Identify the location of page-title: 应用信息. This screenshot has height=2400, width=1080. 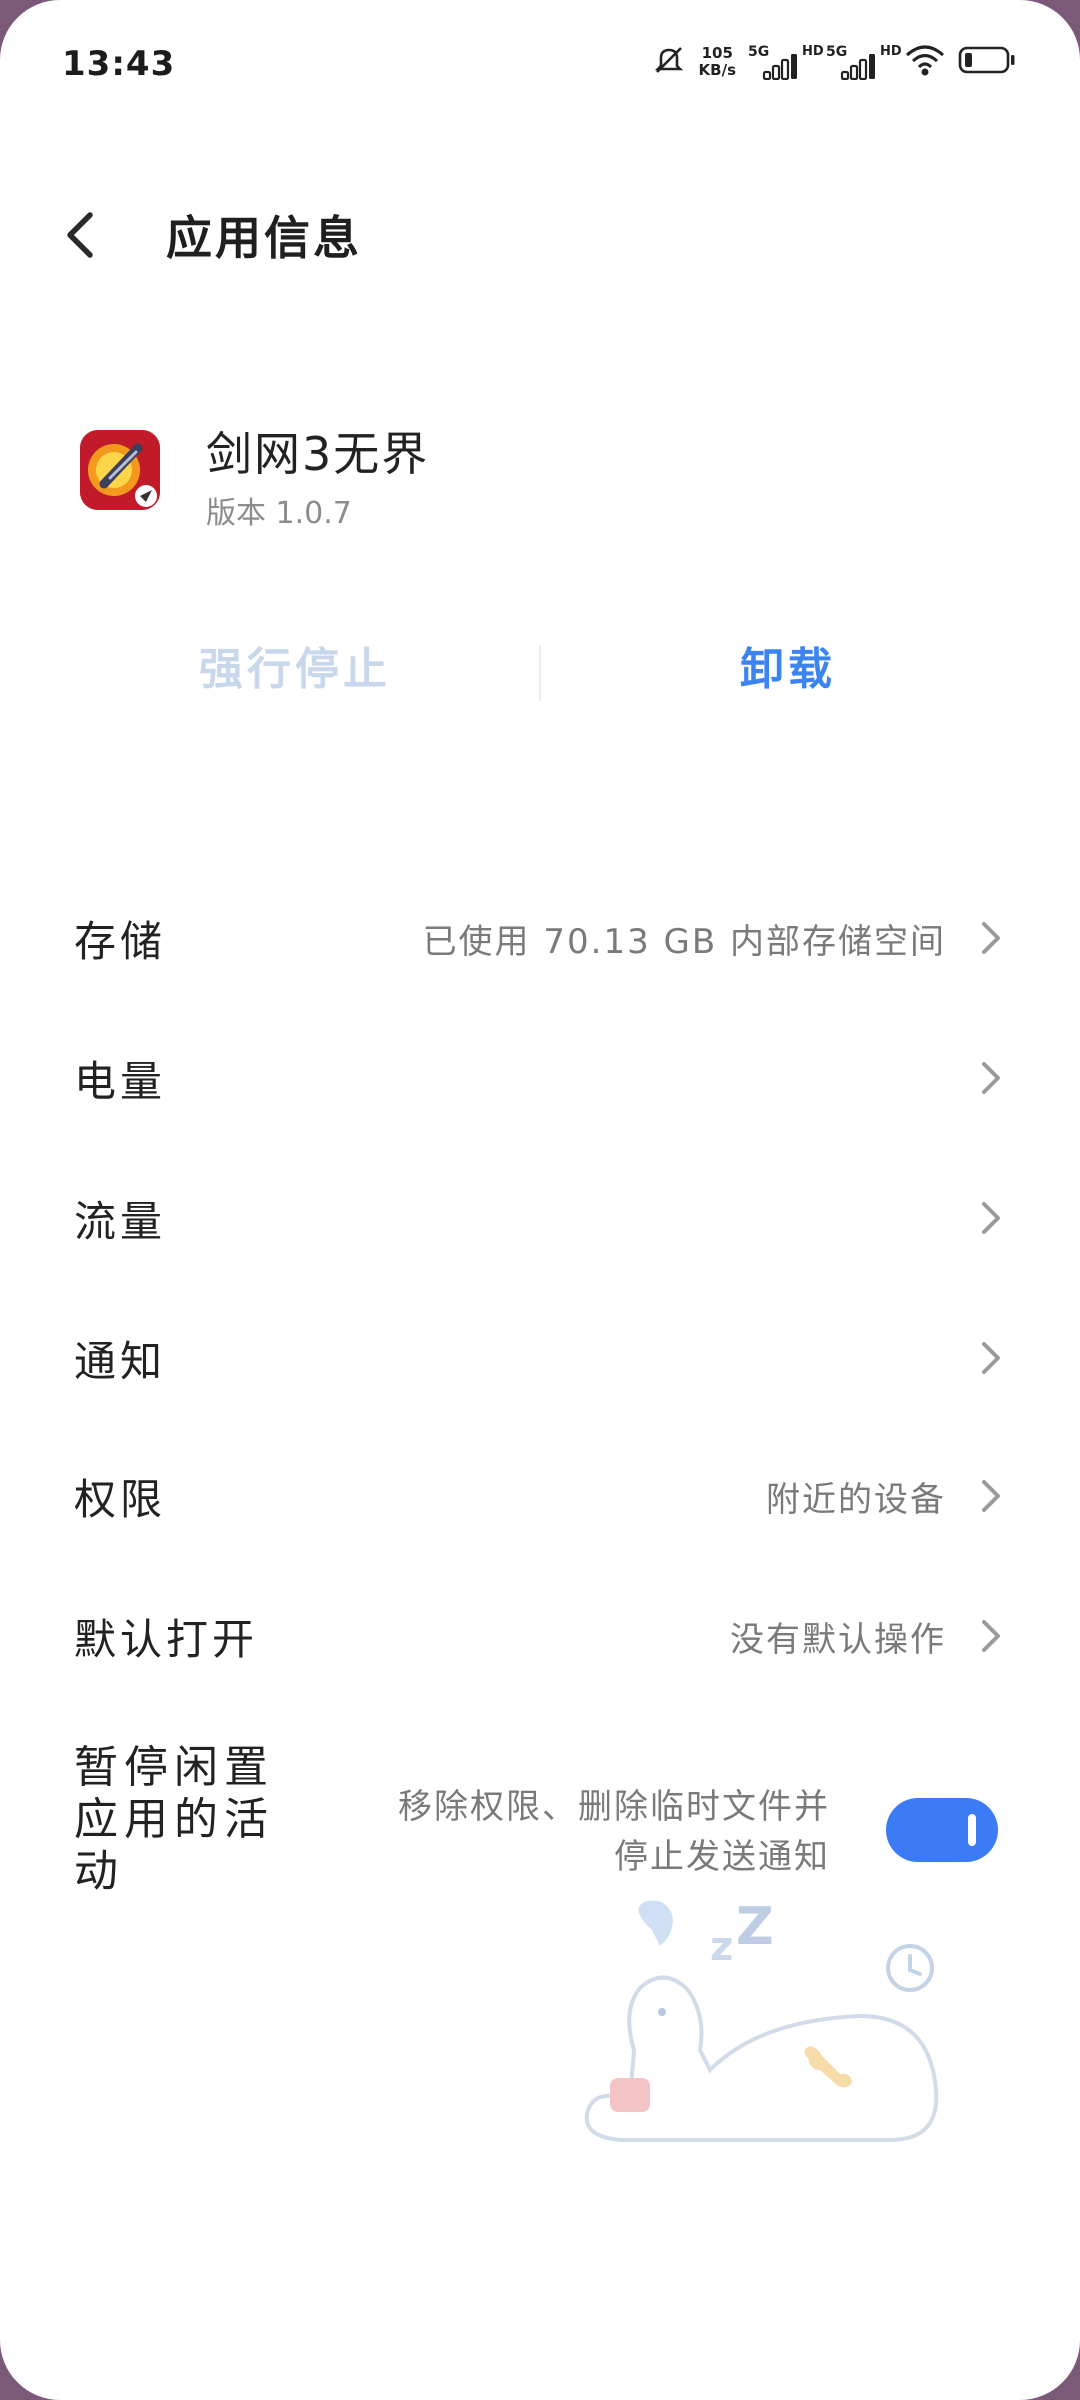
(264, 238).